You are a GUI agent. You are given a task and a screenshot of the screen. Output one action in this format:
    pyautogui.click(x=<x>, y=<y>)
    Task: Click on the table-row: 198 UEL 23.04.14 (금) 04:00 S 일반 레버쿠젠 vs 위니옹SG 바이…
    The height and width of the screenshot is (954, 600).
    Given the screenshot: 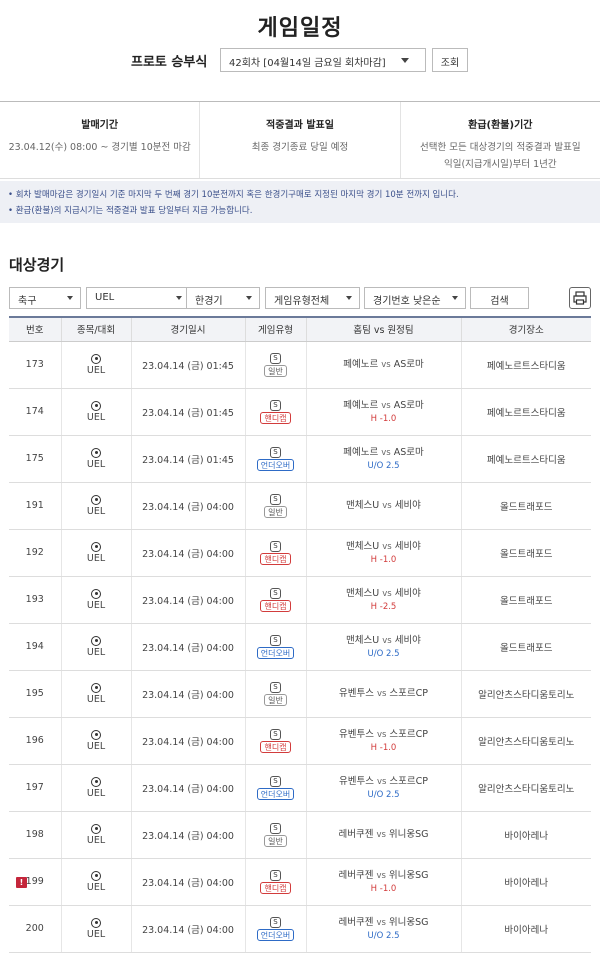 What is the action you would take?
    pyautogui.click(x=300, y=835)
    